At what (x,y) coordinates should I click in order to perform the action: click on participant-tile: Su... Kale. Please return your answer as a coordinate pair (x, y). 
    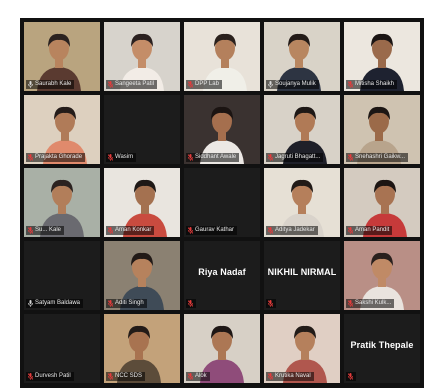
    Looking at the image, I should click on (62, 202).